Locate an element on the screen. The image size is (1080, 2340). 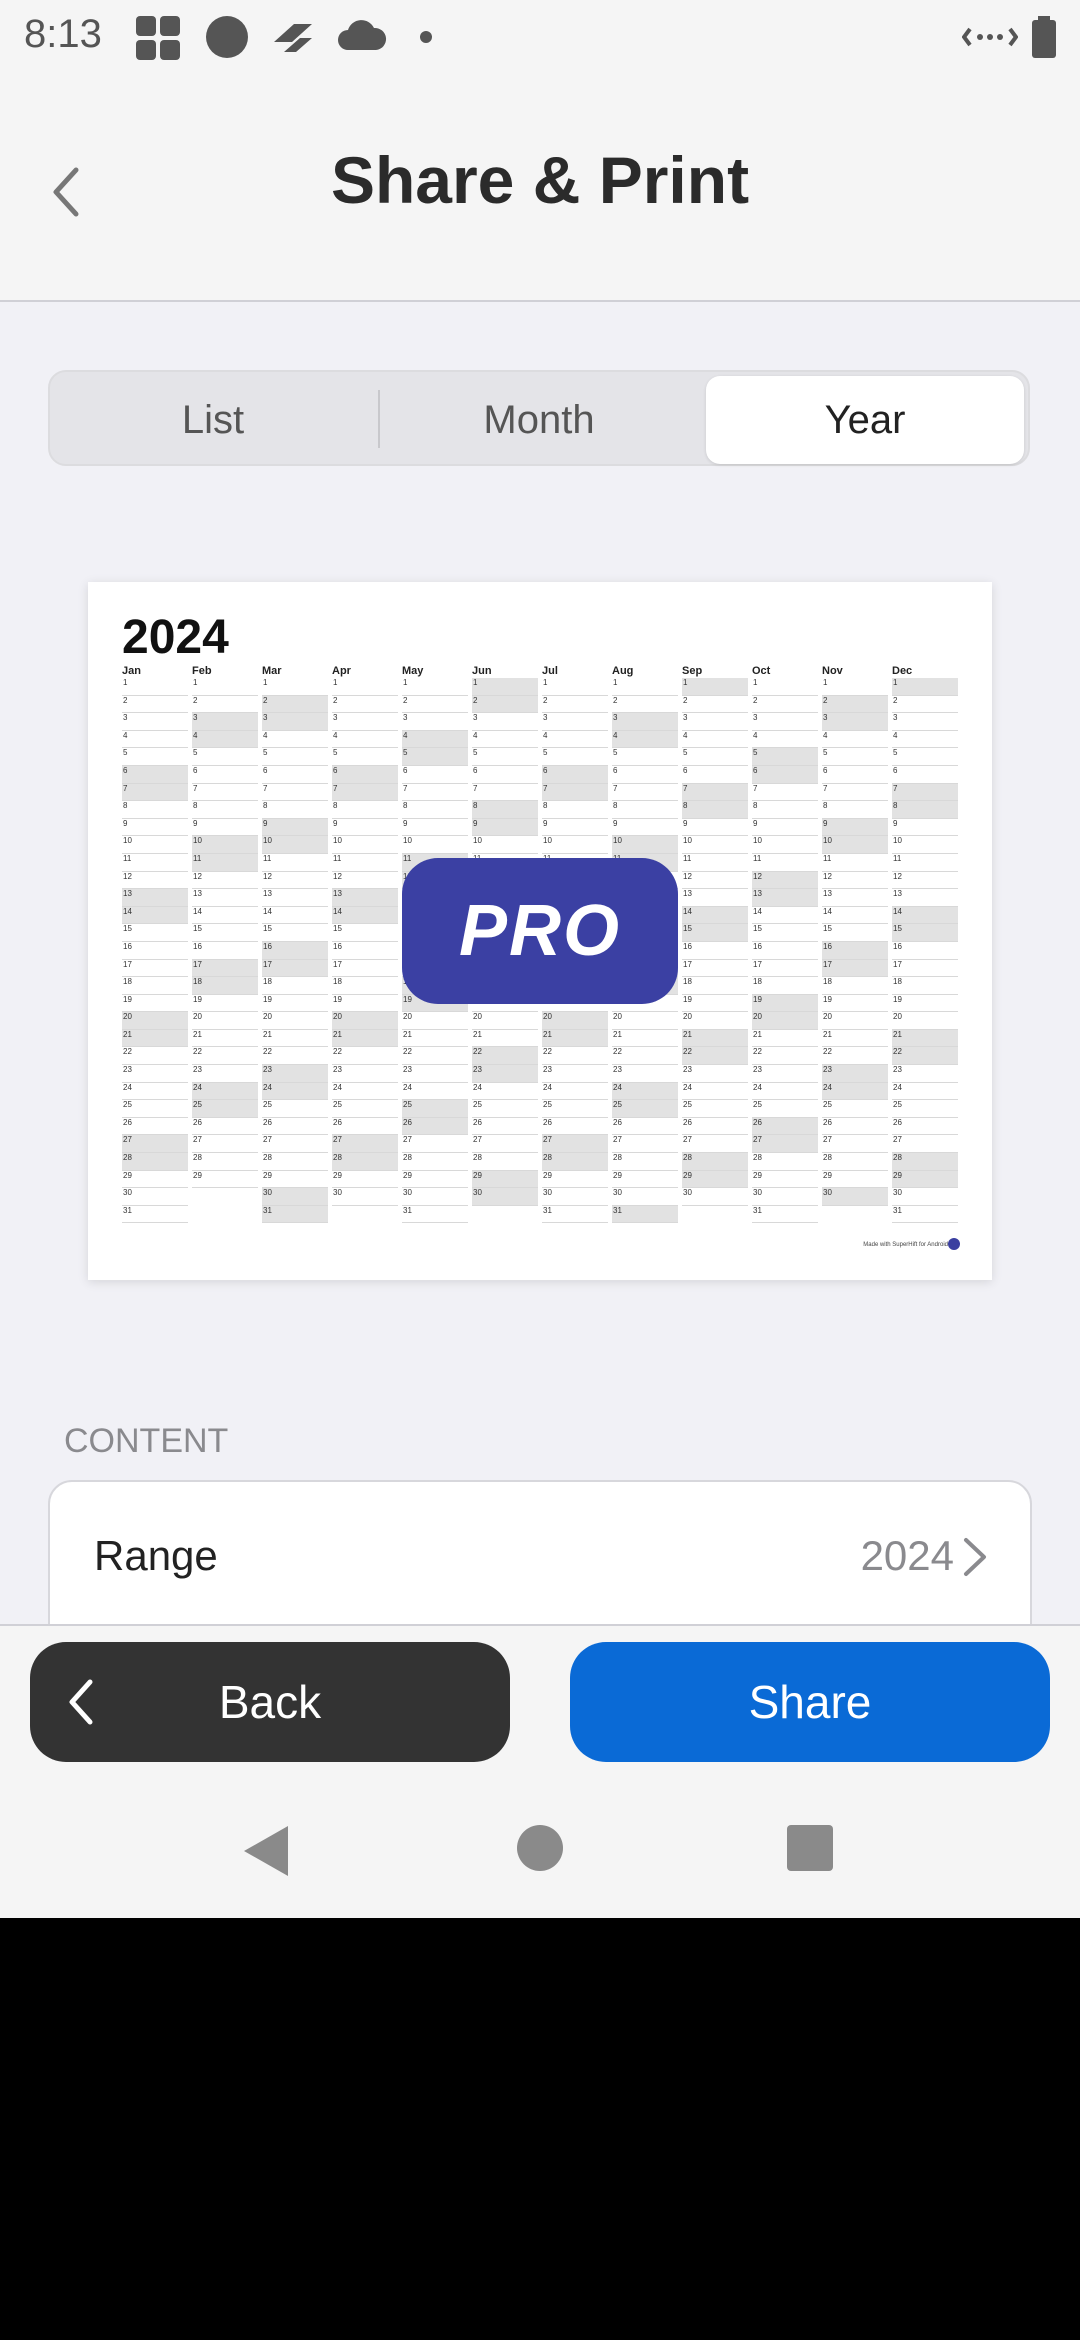
made-with-text: Made with SuperHift for Android is located at coordinates (905, 1245).